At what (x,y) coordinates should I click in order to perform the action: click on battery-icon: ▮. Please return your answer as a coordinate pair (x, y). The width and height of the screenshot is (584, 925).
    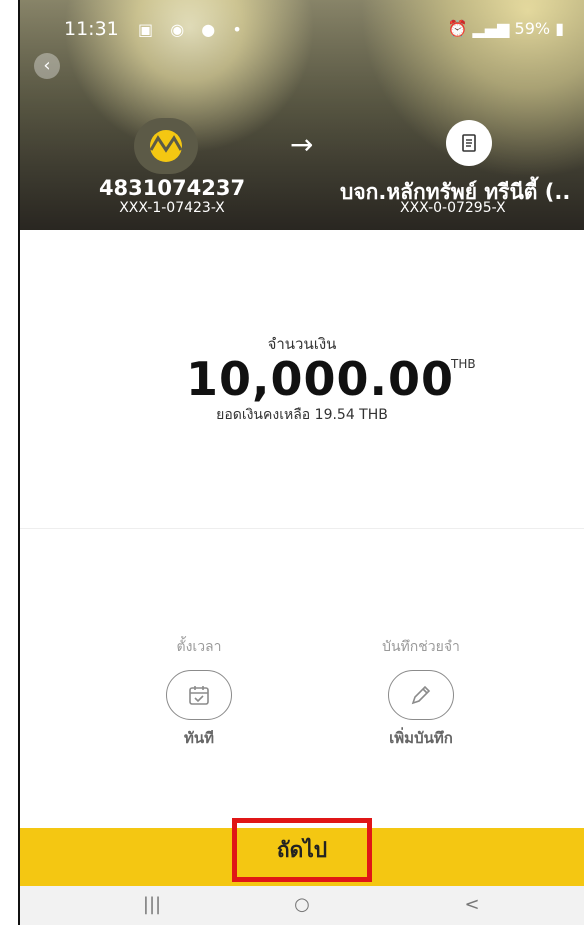
    Looking at the image, I should click on (559, 28).